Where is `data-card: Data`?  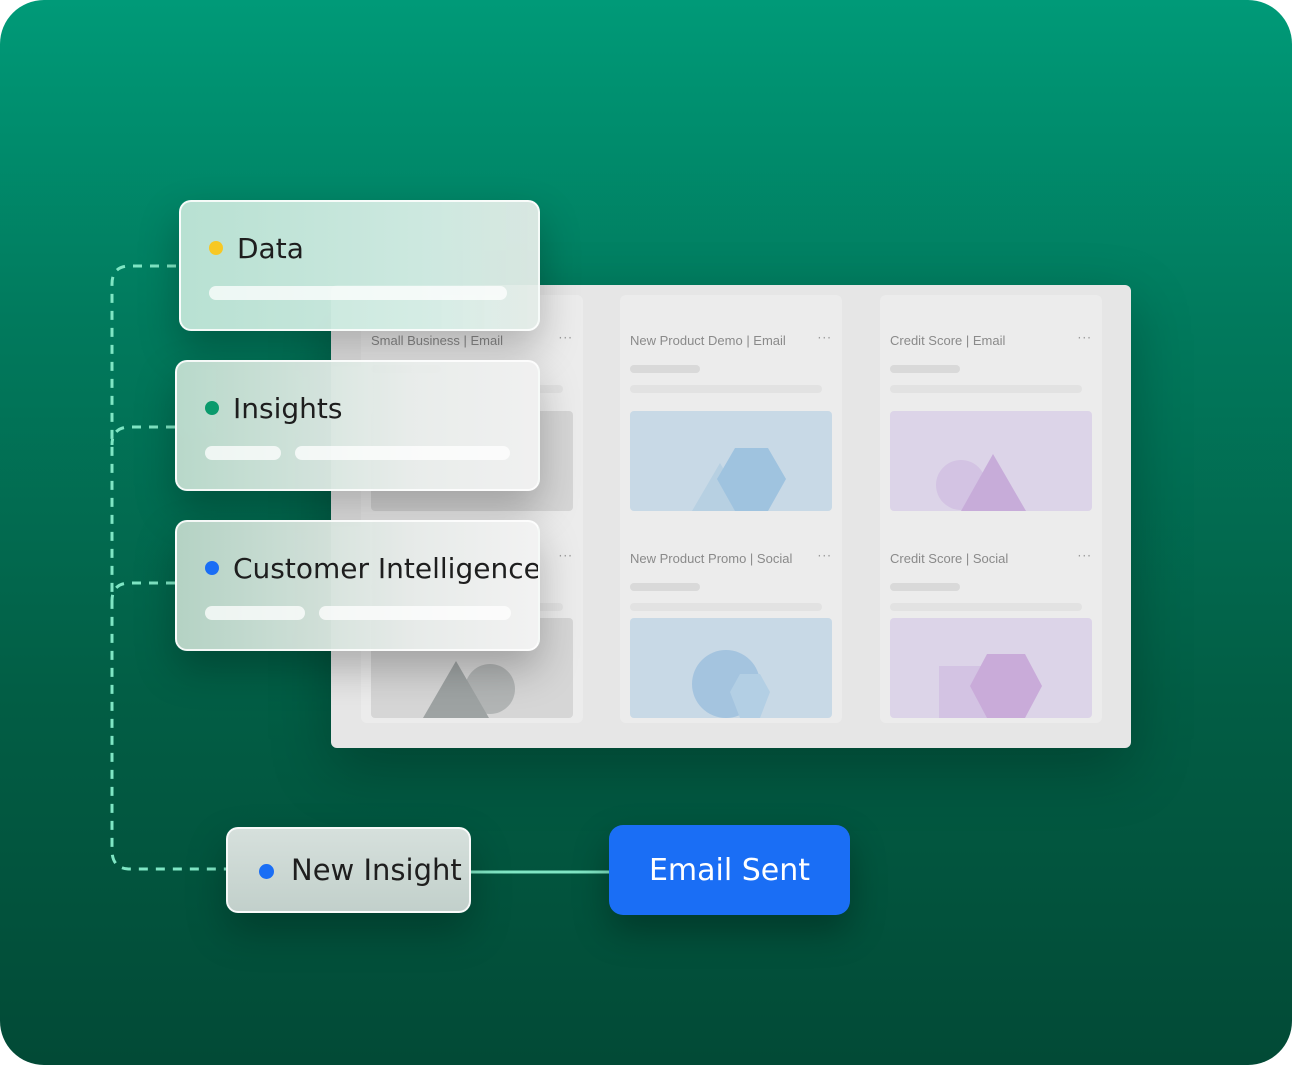
data-card: Data is located at coordinates (359, 265).